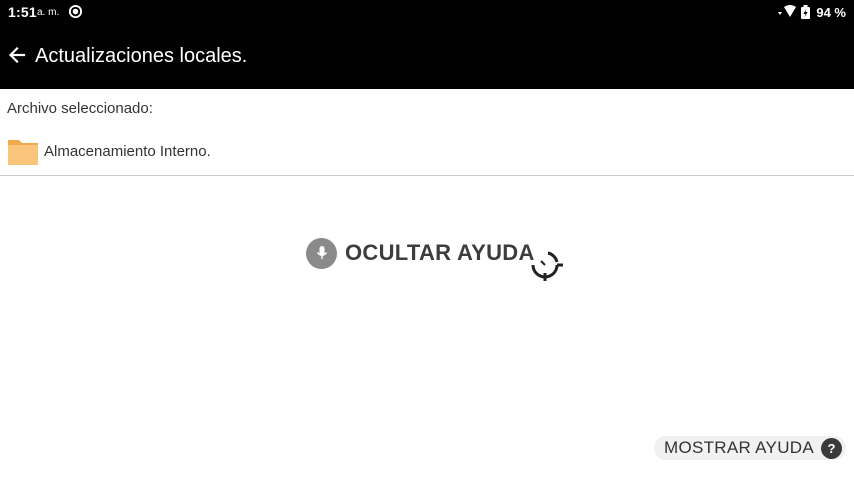 The image size is (854, 480). What do you see at coordinates (787, 11) in the screenshot?
I see `wifi-icon` at bounding box center [787, 11].